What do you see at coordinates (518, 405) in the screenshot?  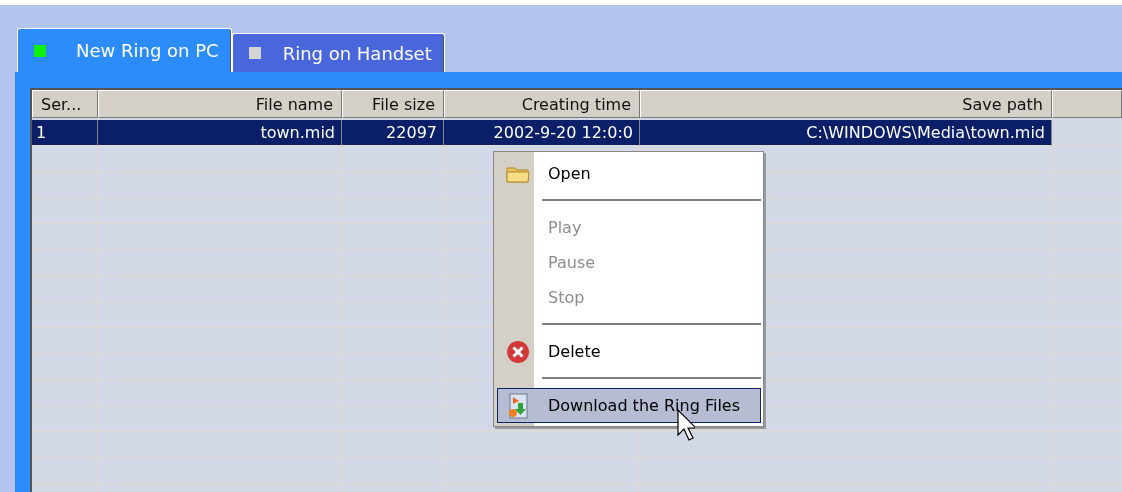 I see `download-icon` at bounding box center [518, 405].